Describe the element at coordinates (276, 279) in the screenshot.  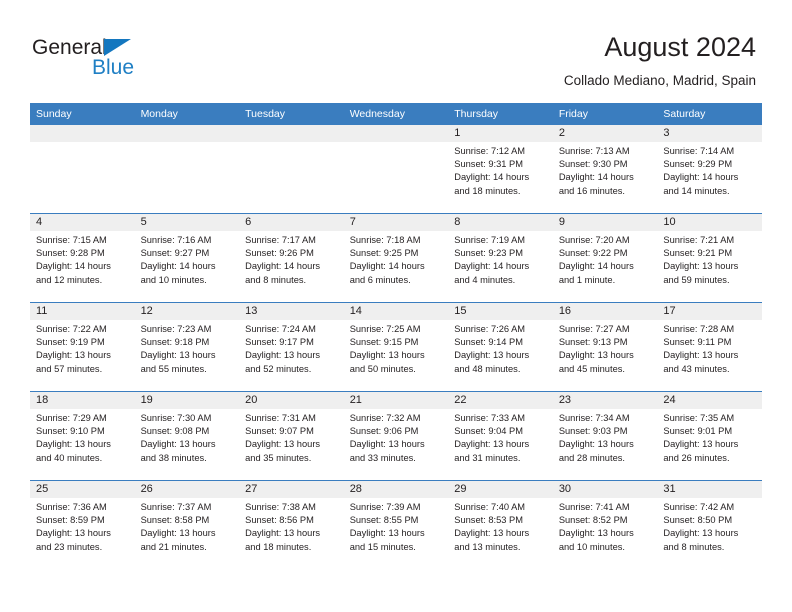
I see `daylight-duration-line2: and 8 minutes.` at that location.